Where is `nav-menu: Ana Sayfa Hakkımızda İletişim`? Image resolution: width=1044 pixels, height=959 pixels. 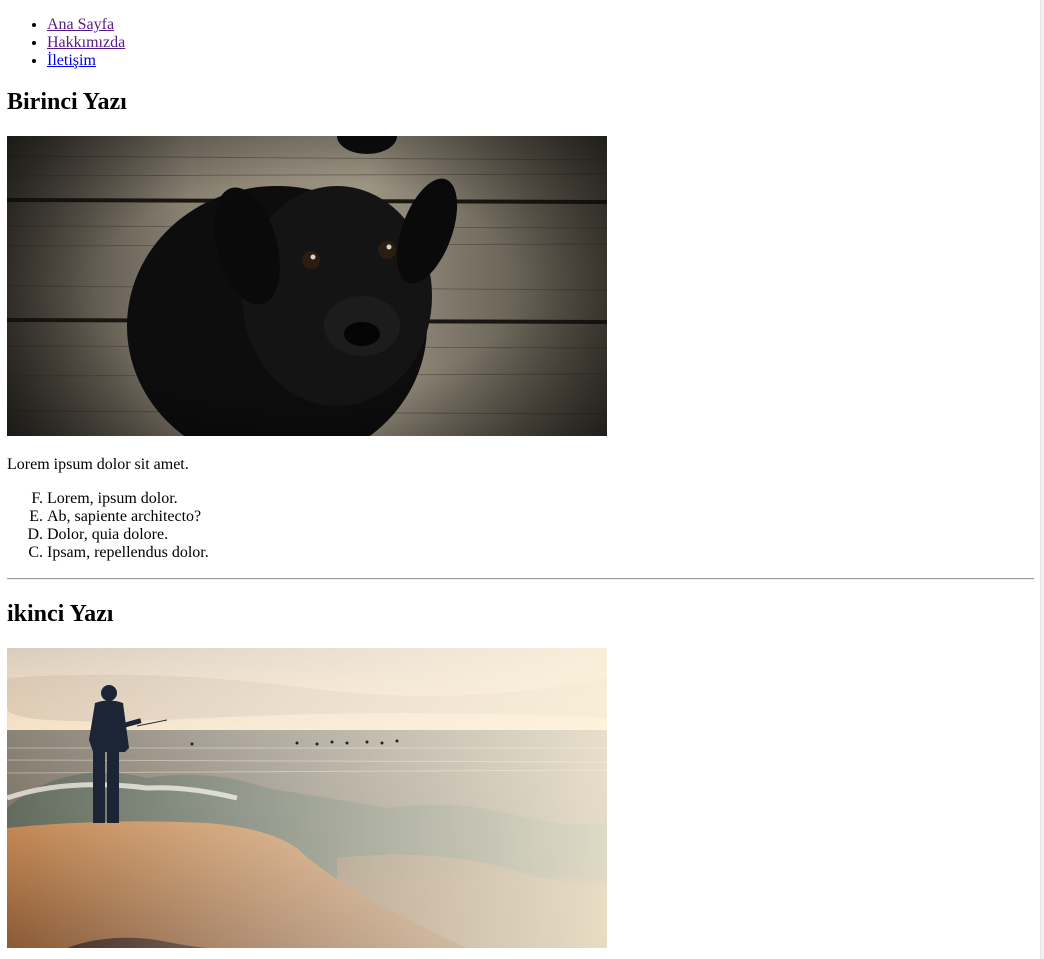 nav-menu: Ana Sayfa Hakkımızda İletişim is located at coordinates (520, 43).